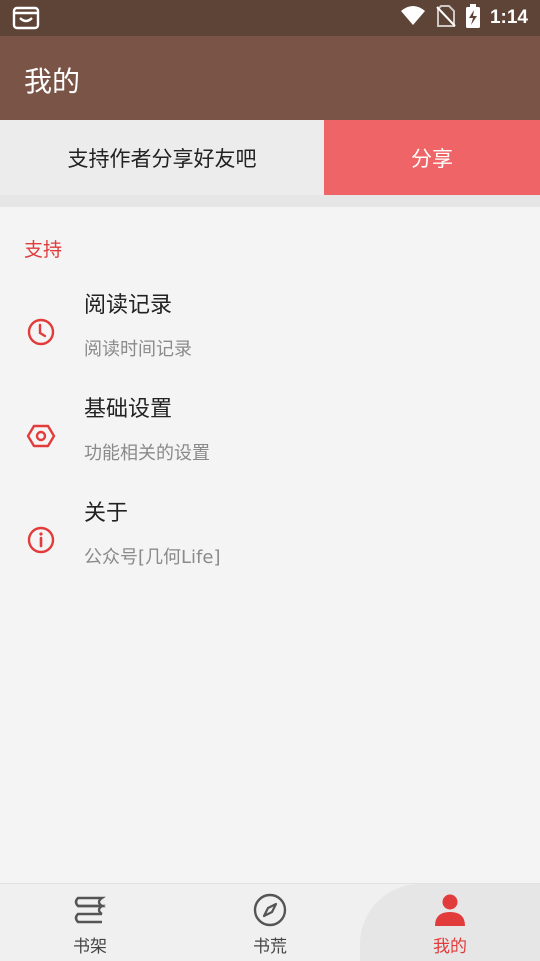  What do you see at coordinates (147, 453) in the screenshot?
I see `menu-item-subtitle: 功能相关的设置` at bounding box center [147, 453].